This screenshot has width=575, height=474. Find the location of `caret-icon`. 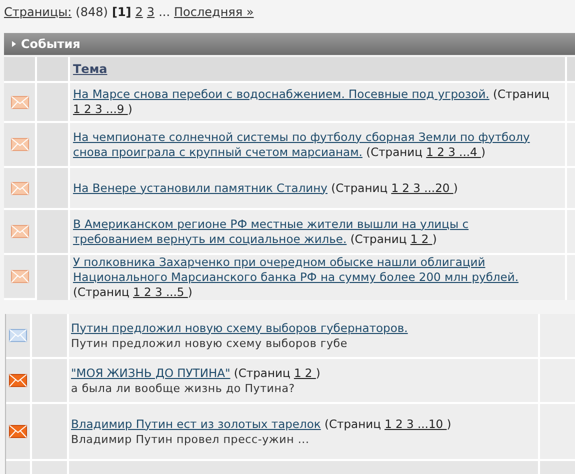

caret-icon is located at coordinates (14, 44).